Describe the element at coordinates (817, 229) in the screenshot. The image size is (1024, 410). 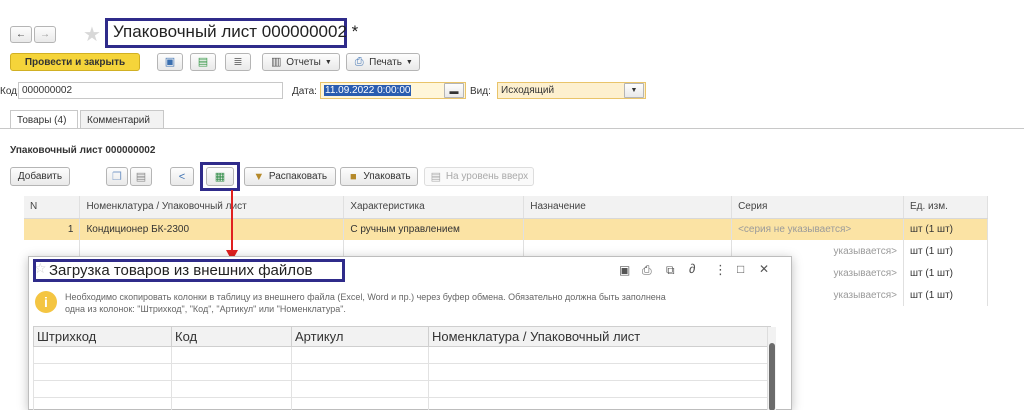
I see `series-cell: <серия не указывается>` at that location.